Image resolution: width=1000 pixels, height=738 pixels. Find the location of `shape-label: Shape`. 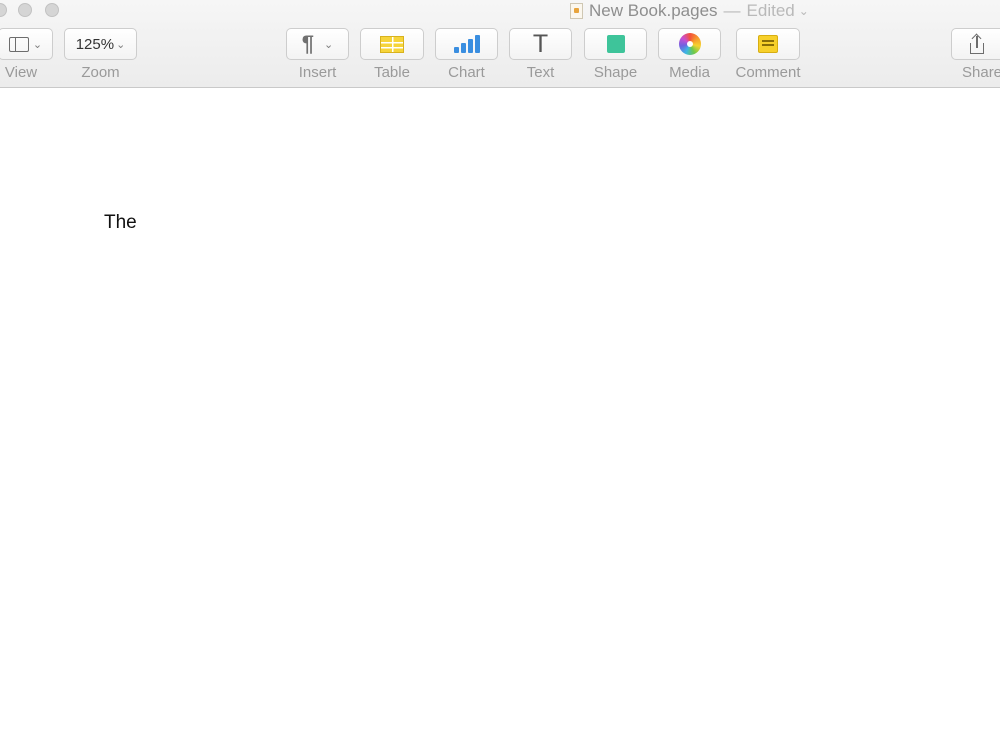

shape-label: Shape is located at coordinates (615, 72).